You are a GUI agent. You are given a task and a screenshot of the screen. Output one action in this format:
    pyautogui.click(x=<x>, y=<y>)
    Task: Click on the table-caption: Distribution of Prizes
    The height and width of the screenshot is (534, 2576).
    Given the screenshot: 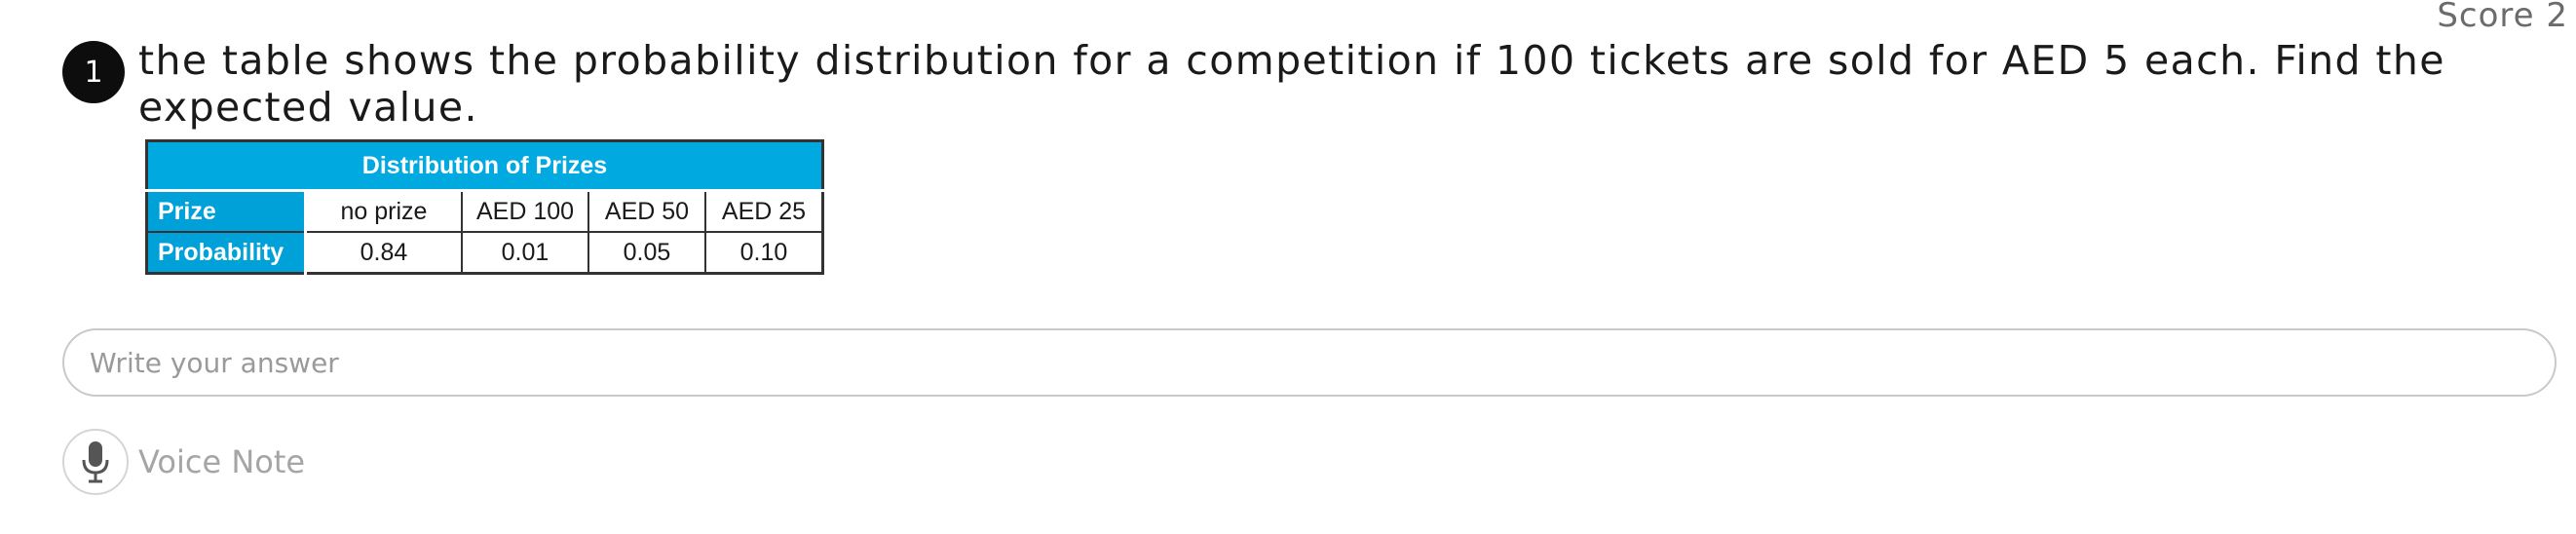 What is the action you would take?
    pyautogui.click(x=484, y=165)
    